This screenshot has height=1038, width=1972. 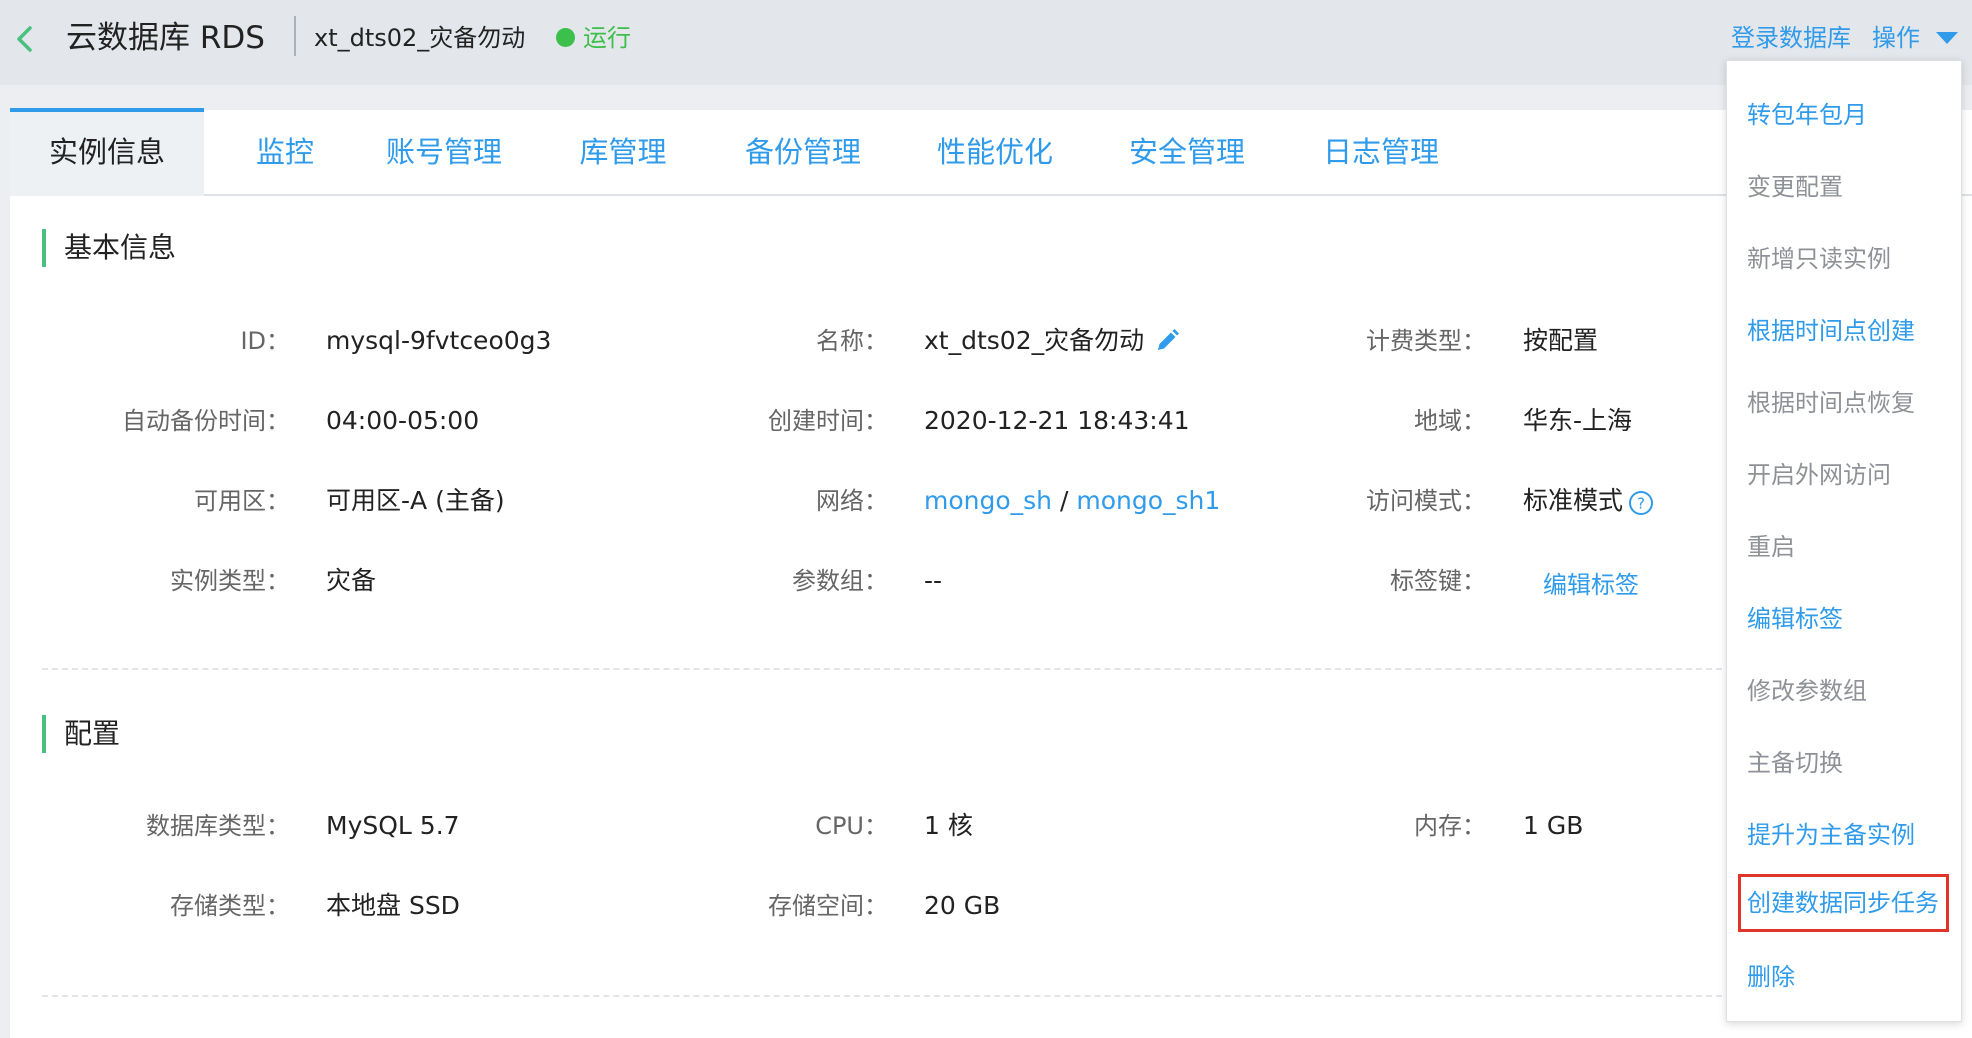 I want to click on id-value: mysql-9fvtceo0g3, so click(x=439, y=340).